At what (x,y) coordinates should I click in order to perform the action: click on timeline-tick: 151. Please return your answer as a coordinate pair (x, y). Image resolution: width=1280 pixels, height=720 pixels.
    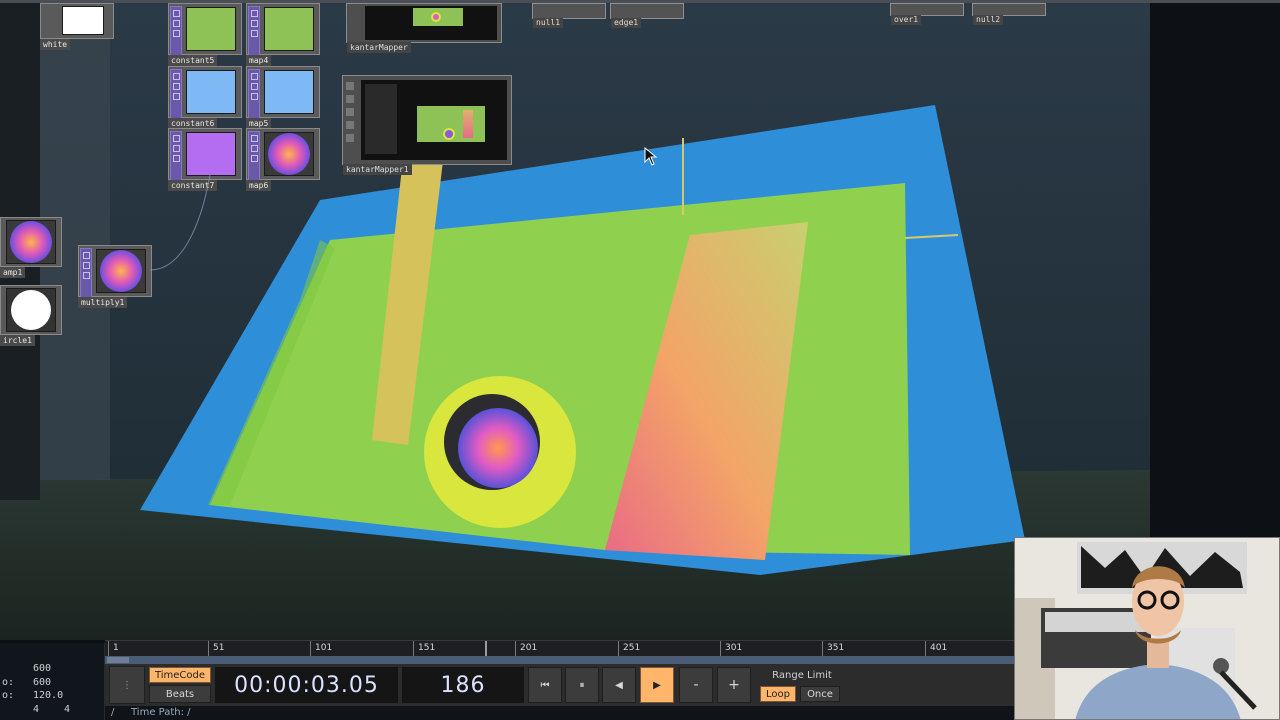
    Looking at the image, I should click on (424, 649).